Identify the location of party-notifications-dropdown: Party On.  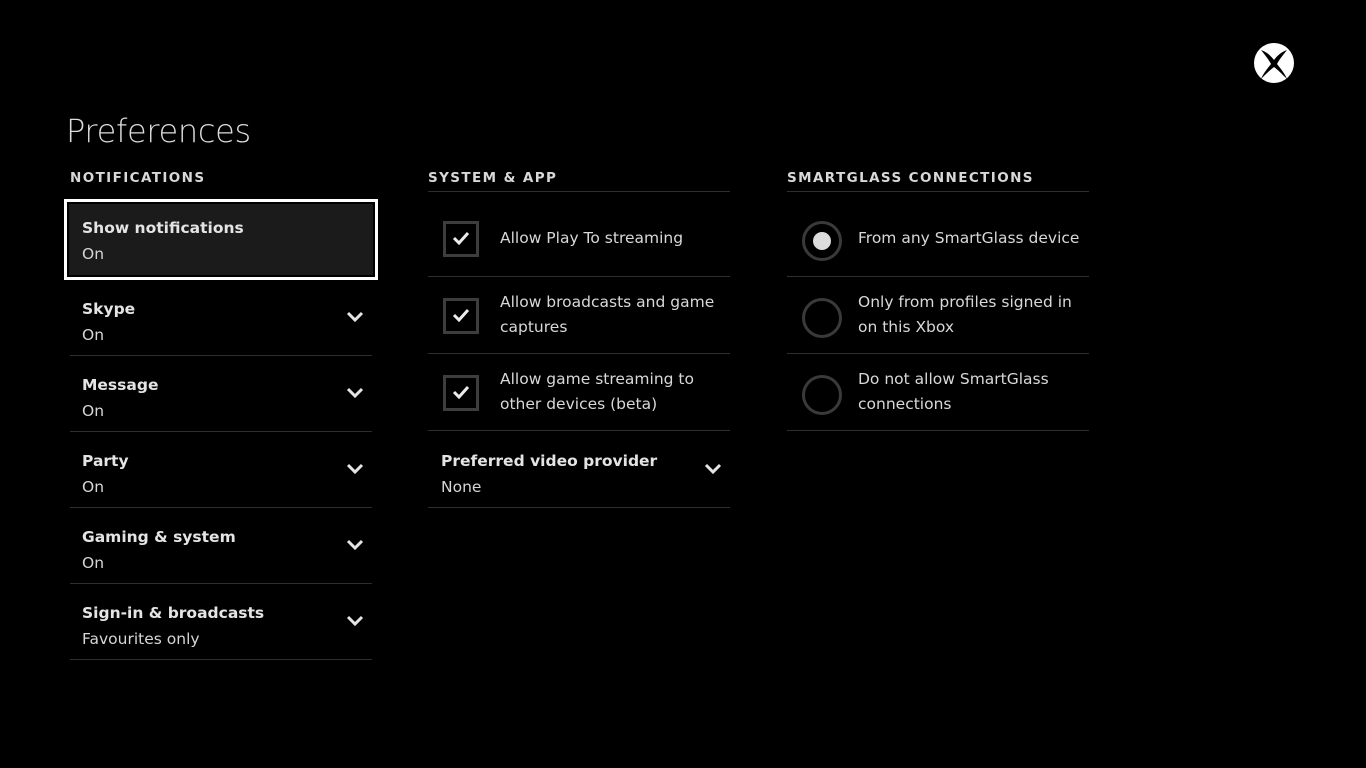
(221, 470).